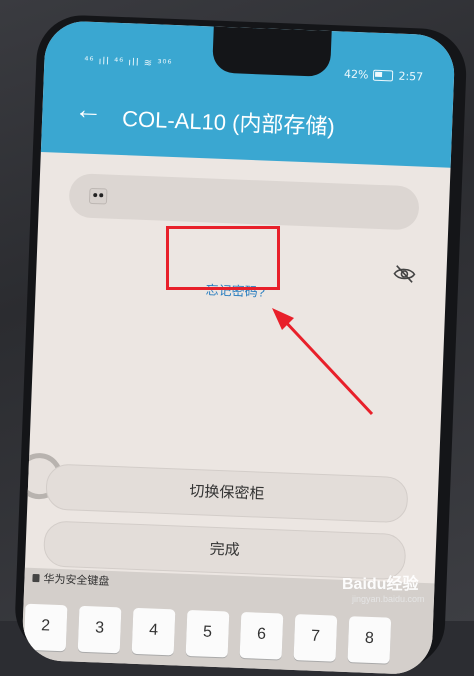  I want to click on annotation-arrow, so click(323, 362).